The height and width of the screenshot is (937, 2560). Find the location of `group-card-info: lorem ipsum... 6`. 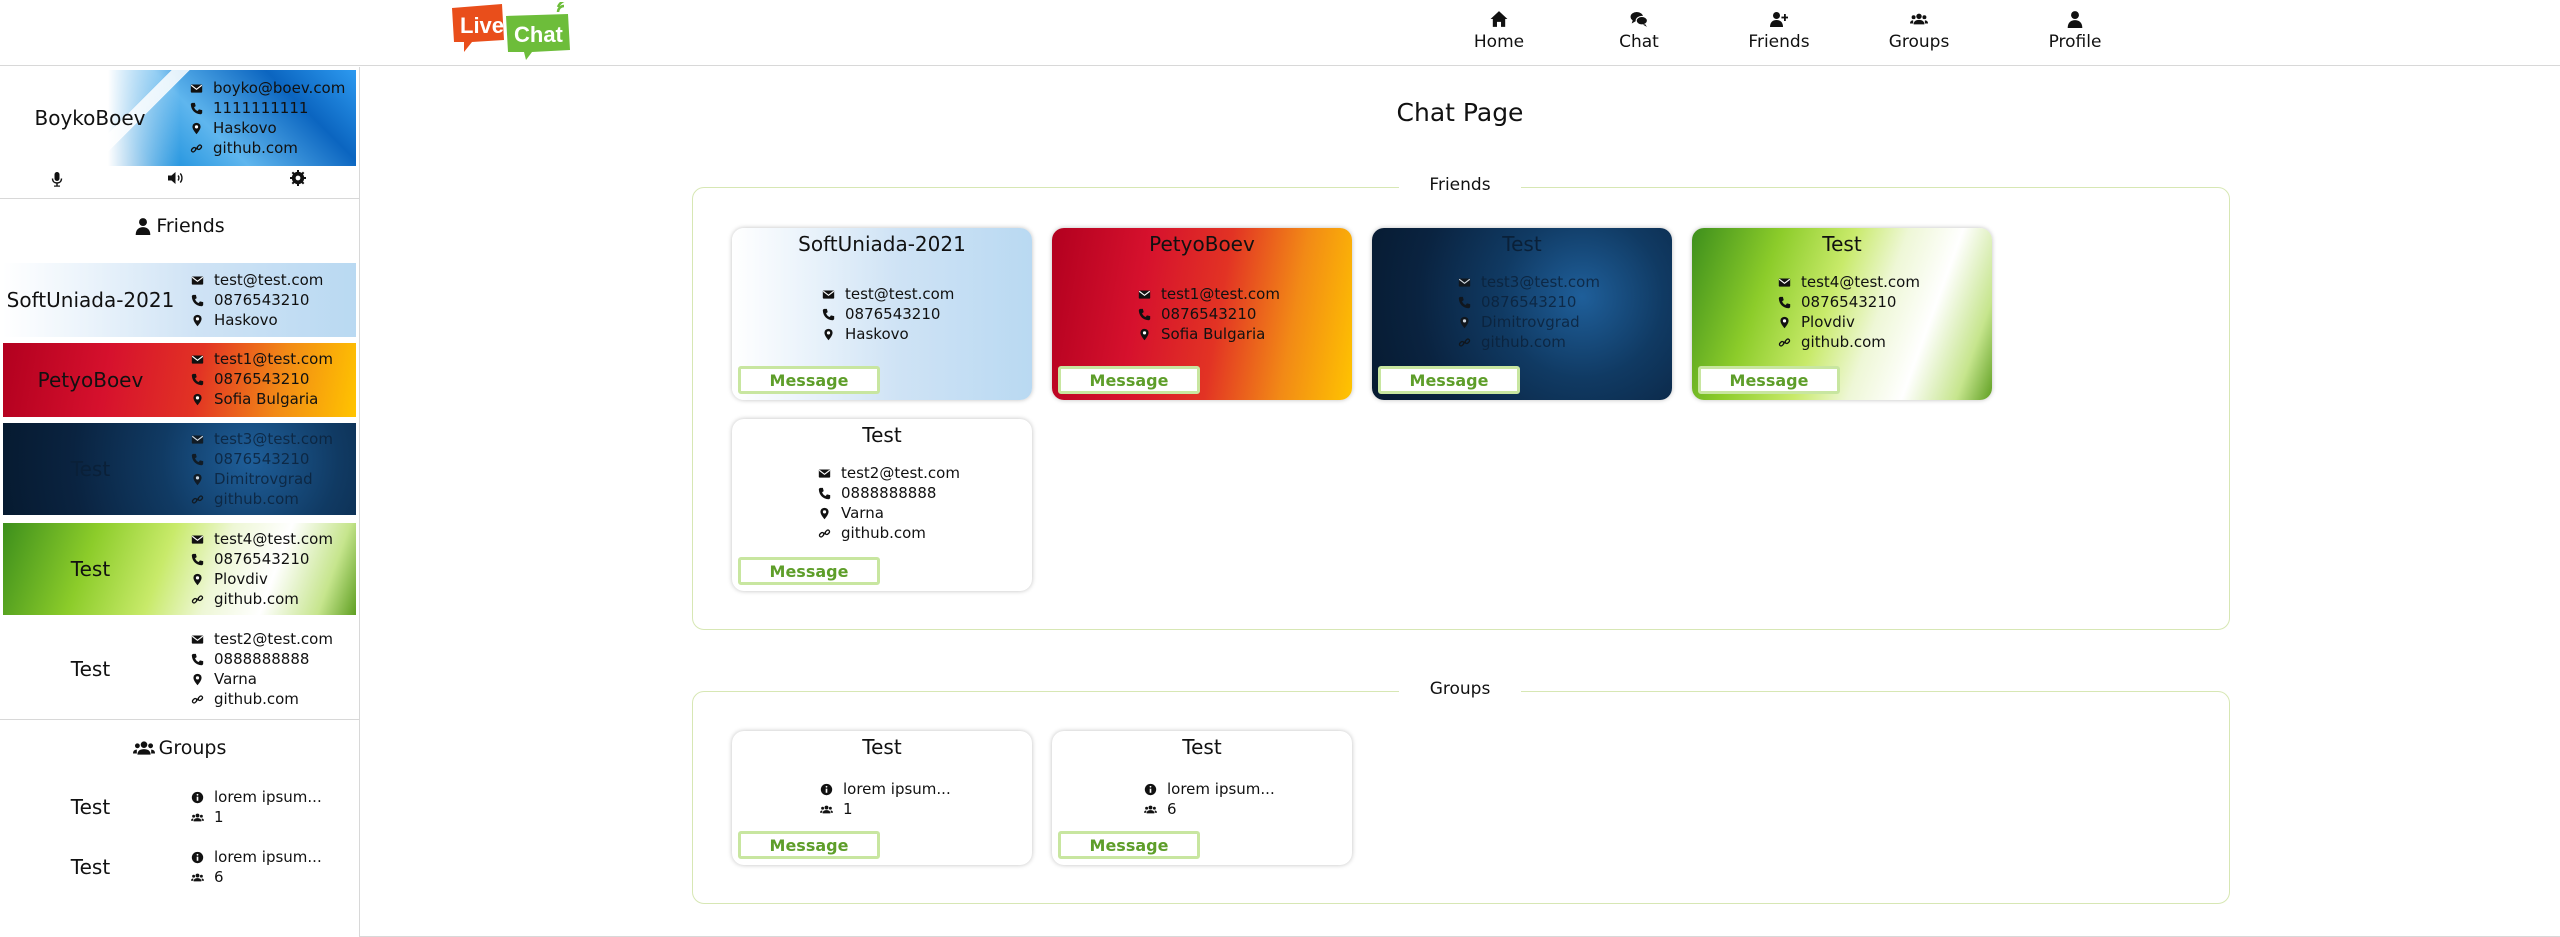

group-card-info: lorem ipsum... 6 is located at coordinates (1209, 799).